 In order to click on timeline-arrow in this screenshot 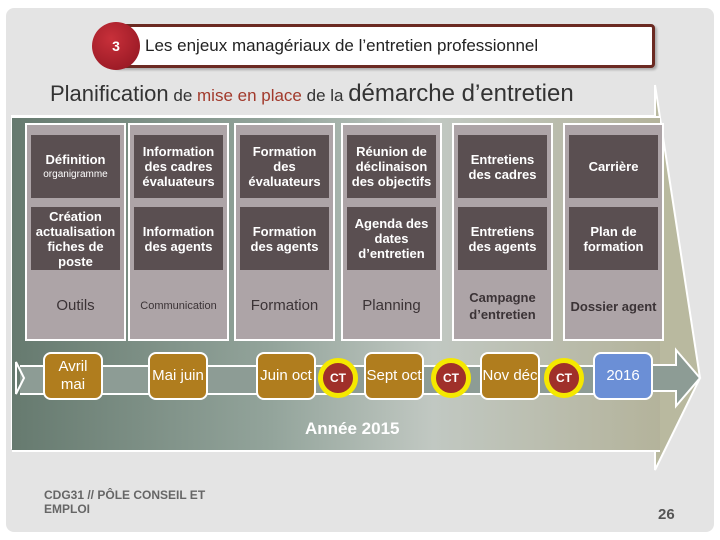, I will do `click(358, 378)`.